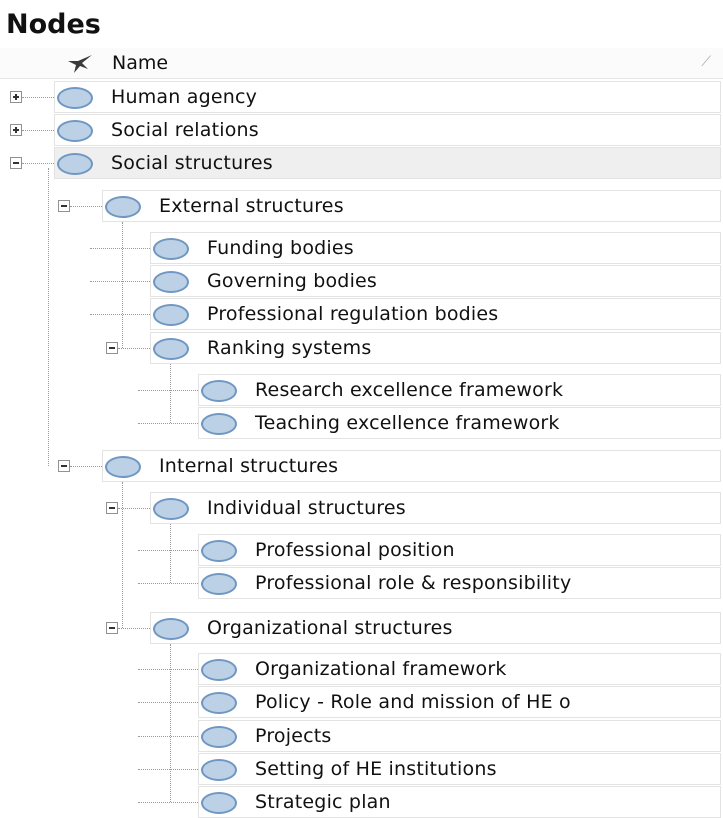 The image size is (723, 818). I want to click on tree-row: Professional regulation bodies, so click(435, 314).